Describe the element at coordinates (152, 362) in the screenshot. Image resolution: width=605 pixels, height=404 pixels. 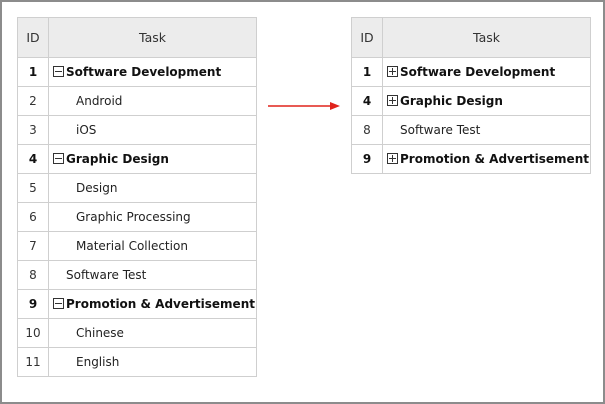
I see `row-task-cell: English` at that location.